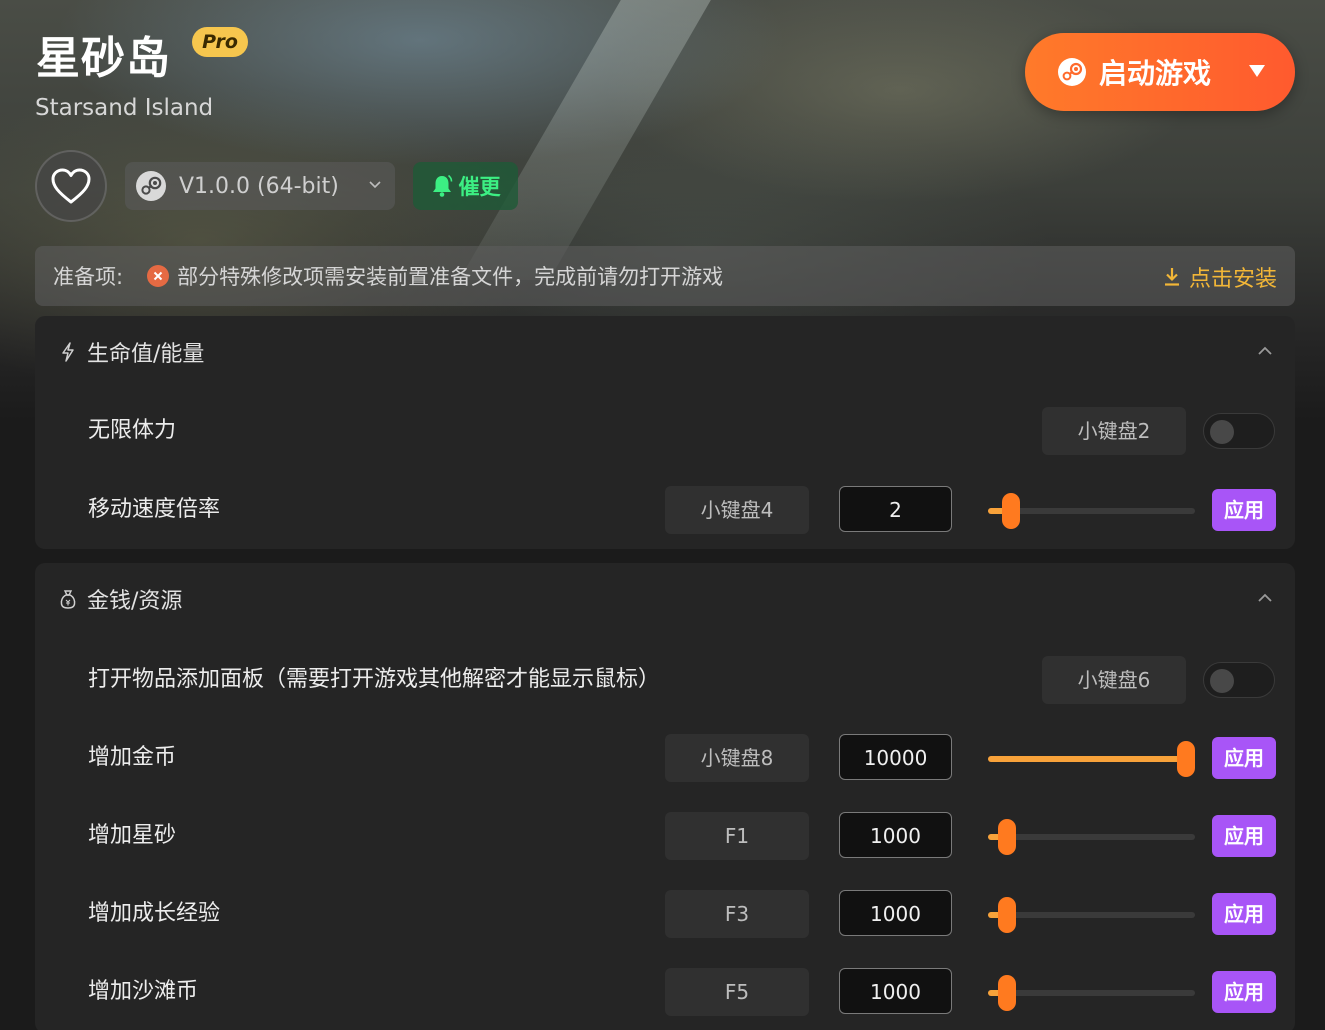  I want to click on cheat-row: 增加沙滩币 F5 1000 应用, so click(665, 991).